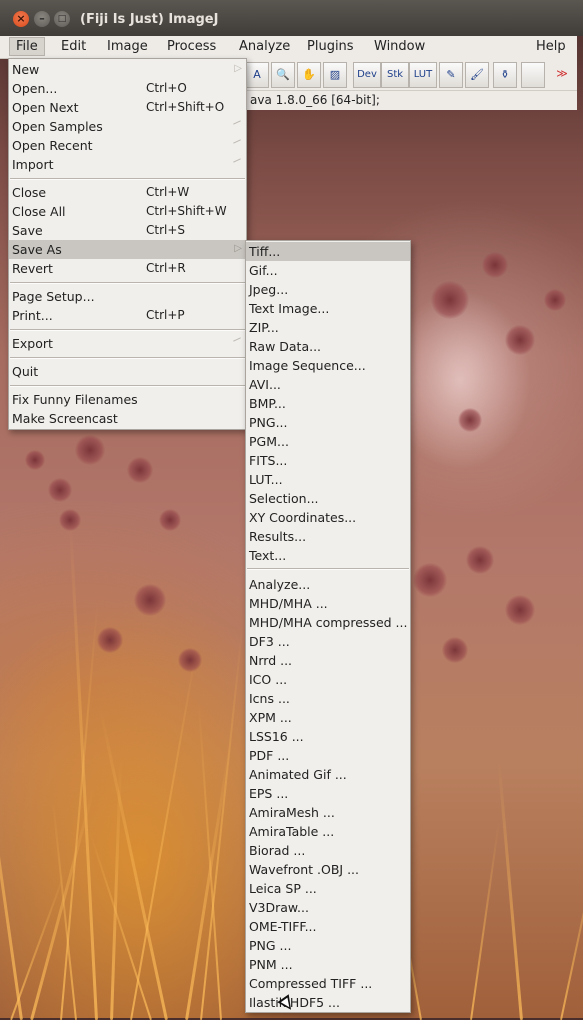  Describe the element at coordinates (505, 75) in the screenshot. I see `flood-fill-button: ⚱` at that location.